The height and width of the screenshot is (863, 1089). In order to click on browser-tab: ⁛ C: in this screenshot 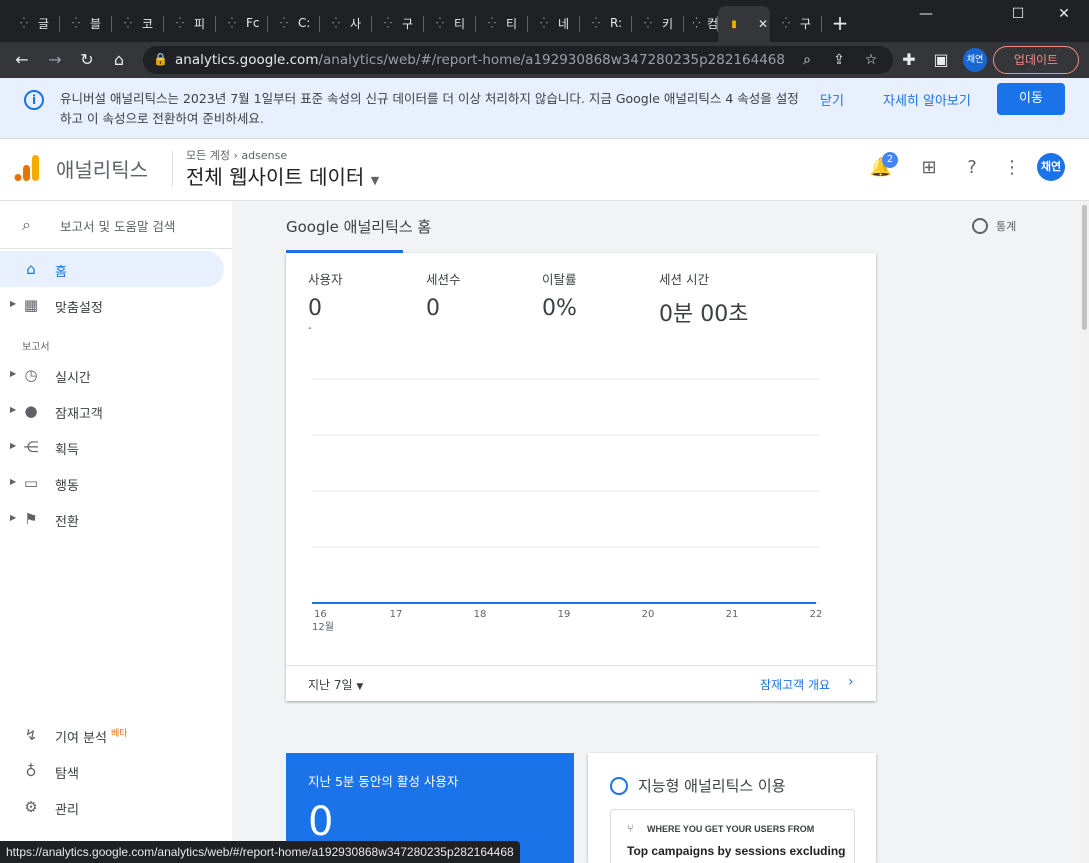, I will do `click(294, 23)`.